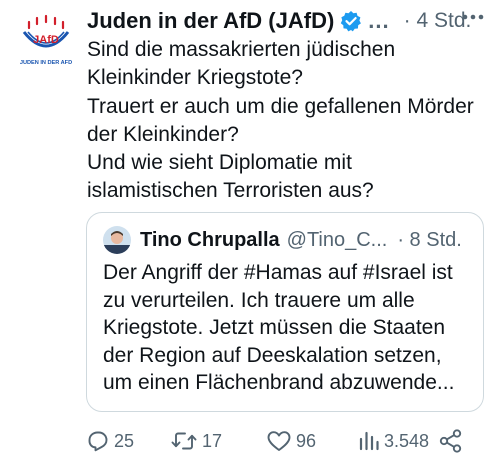  What do you see at coordinates (219, 163) in the screenshot?
I see `tweet-text-line: Und wie sieht Diplomatie mit` at bounding box center [219, 163].